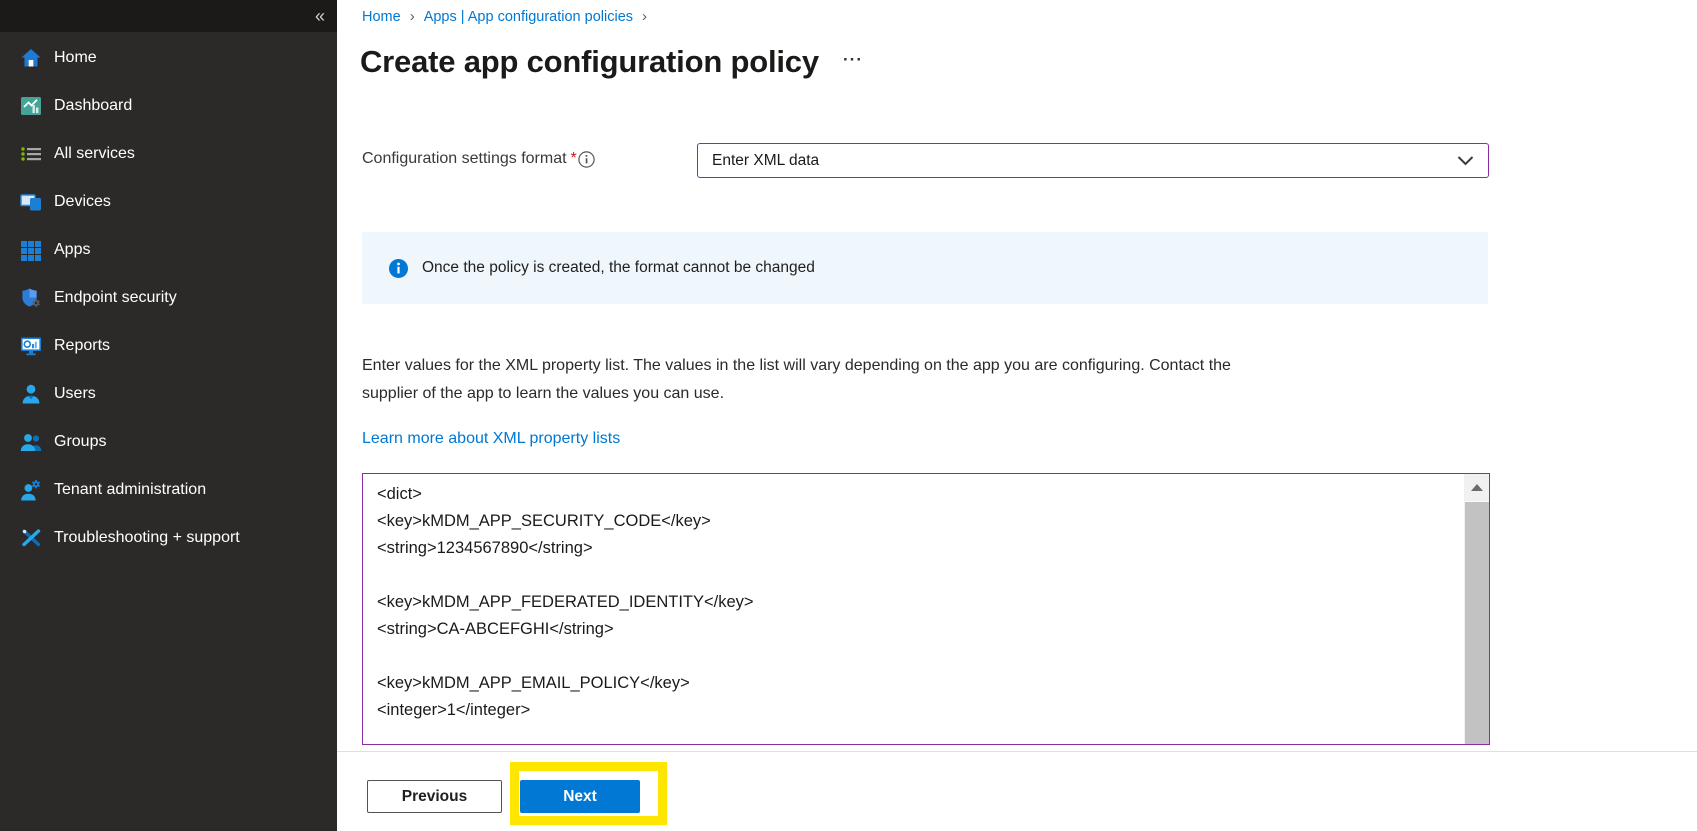  I want to click on scrollbar-up-button, so click(1477, 487).